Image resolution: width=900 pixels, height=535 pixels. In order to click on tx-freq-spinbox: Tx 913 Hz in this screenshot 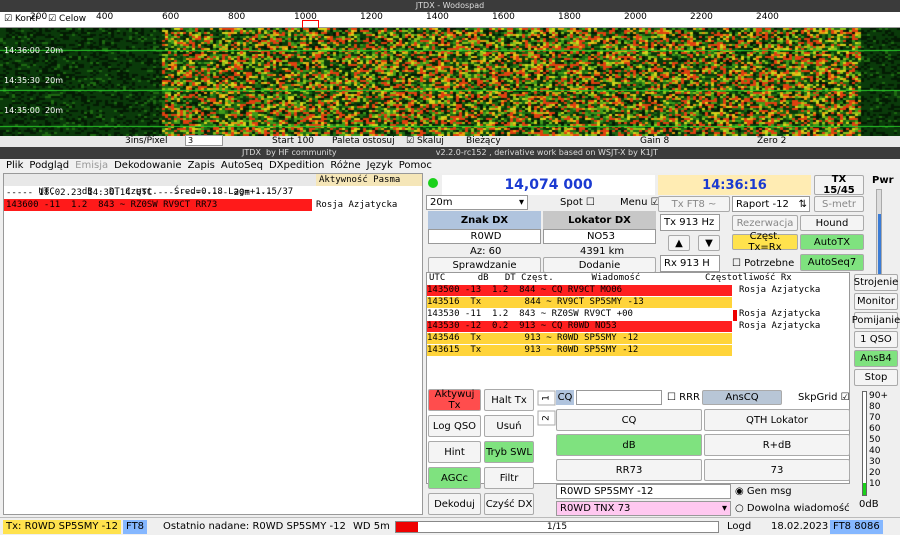, I will do `click(690, 222)`.